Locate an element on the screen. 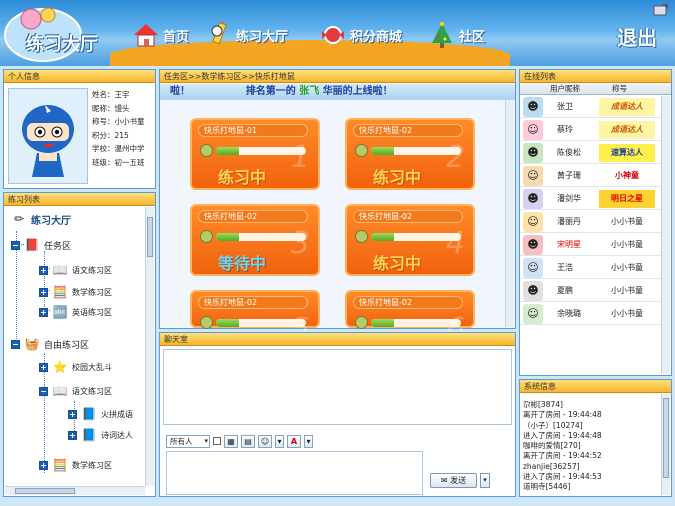  online-user-row: ☻ 宋明星 小小书童 is located at coordinates (591, 245).